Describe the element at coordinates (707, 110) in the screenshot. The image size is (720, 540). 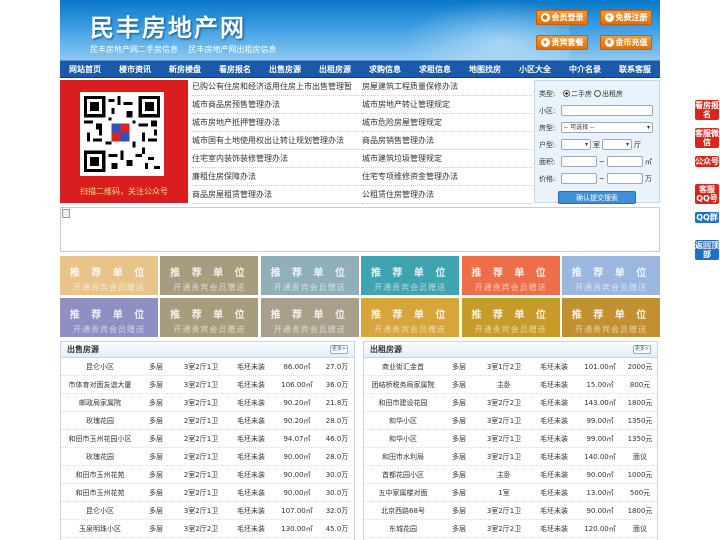
I see `side-button: 看房报名` at that location.